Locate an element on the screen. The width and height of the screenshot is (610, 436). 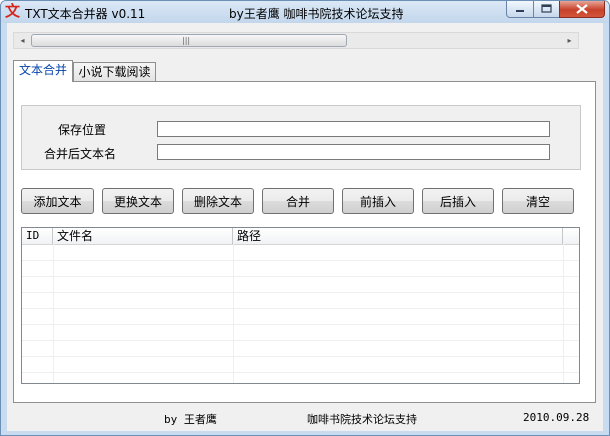
delete-text-button: 删除文本 is located at coordinates (218, 201).